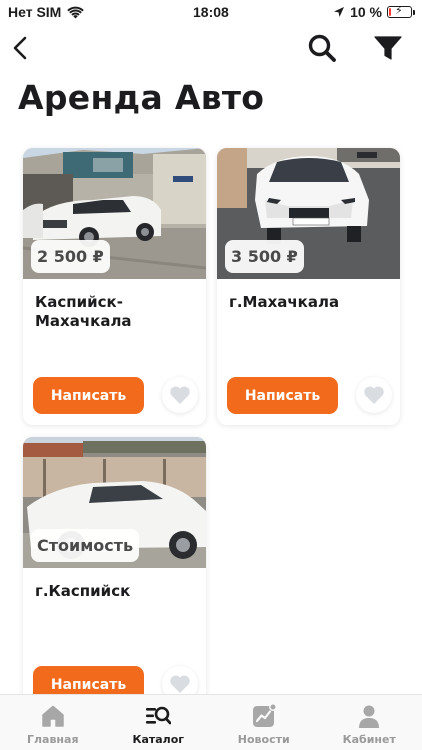 This screenshot has width=422, height=750. What do you see at coordinates (158, 739) in the screenshot?
I see `tab-label: Каталог` at bounding box center [158, 739].